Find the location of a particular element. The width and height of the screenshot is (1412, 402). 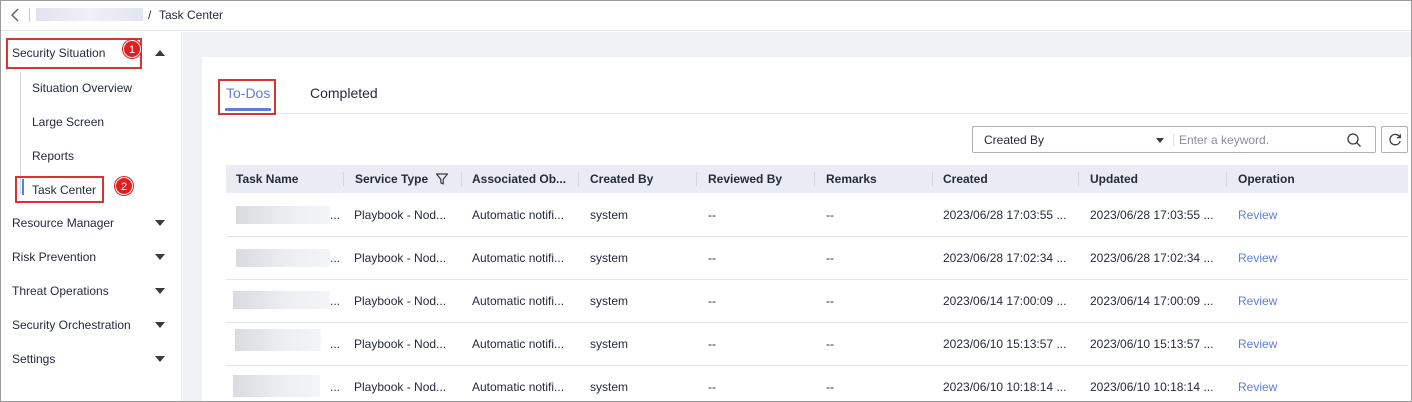

tabs-divider is located at coordinates (812, 113).